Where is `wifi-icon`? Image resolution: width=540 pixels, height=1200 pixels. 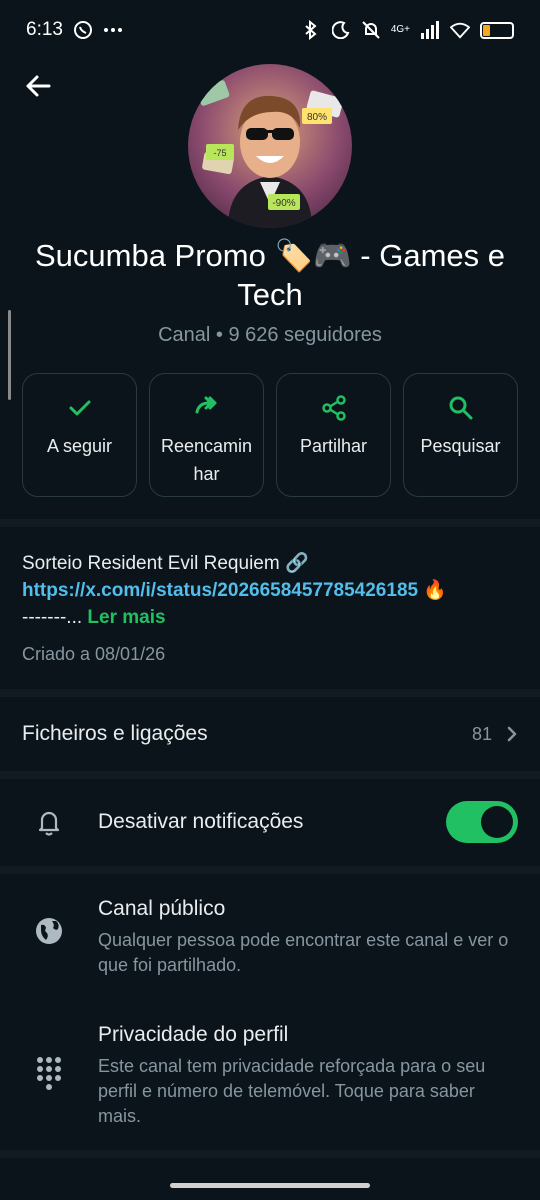 wifi-icon is located at coordinates (460, 30).